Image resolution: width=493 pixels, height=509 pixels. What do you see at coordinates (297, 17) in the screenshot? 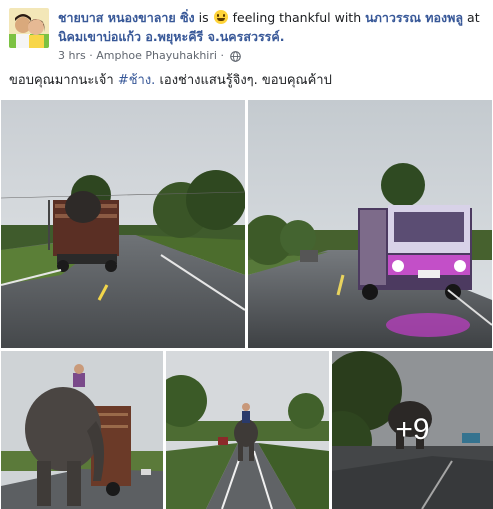
I see `feeling-text: feeling thankful with` at bounding box center [297, 17].